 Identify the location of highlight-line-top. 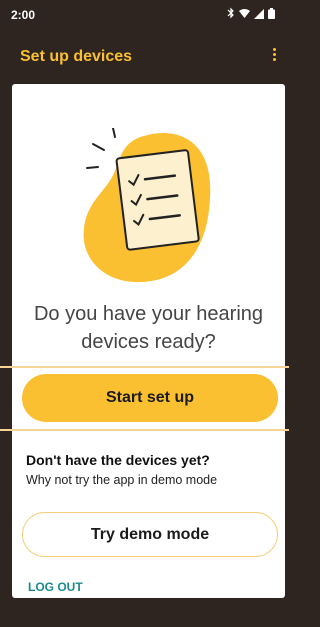
(144, 367).